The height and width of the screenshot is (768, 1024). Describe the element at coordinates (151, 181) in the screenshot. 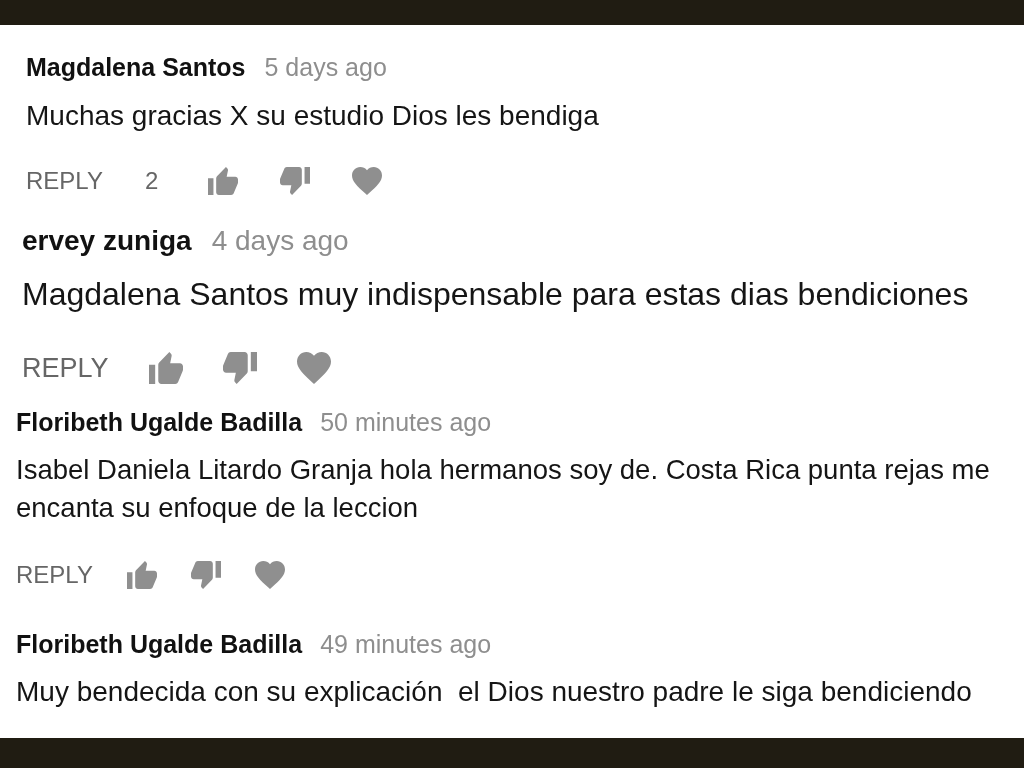

I see `like-count: 2` at that location.